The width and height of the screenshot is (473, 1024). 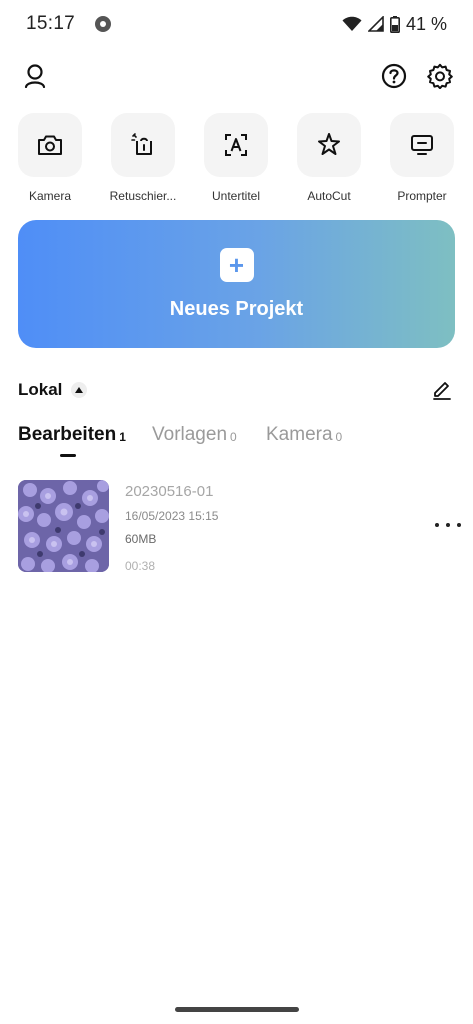 What do you see at coordinates (299, 434) in the screenshot?
I see `tab-label: Kamera` at bounding box center [299, 434].